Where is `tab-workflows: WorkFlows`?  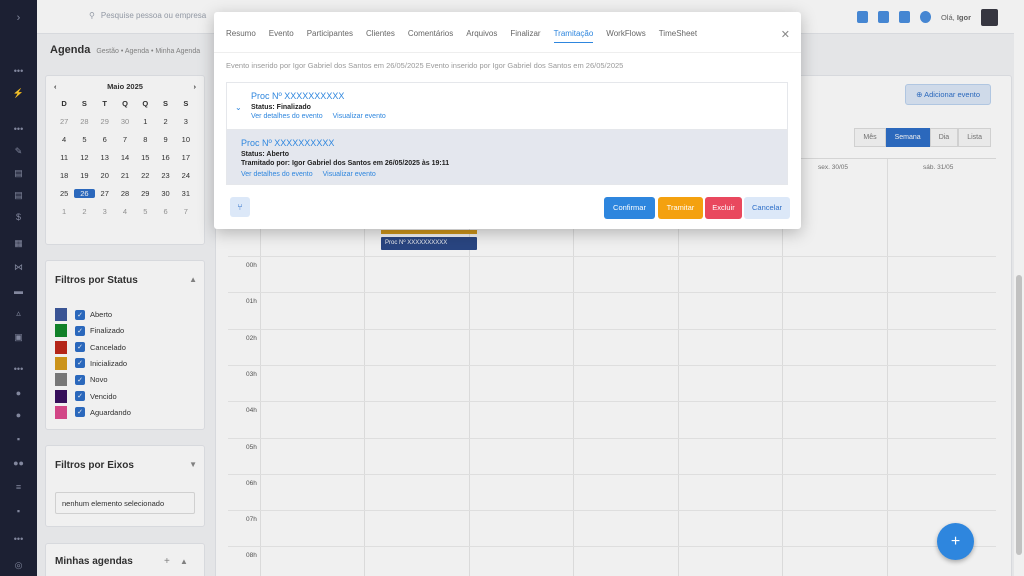
tab-workflows: WorkFlows is located at coordinates (625, 36).